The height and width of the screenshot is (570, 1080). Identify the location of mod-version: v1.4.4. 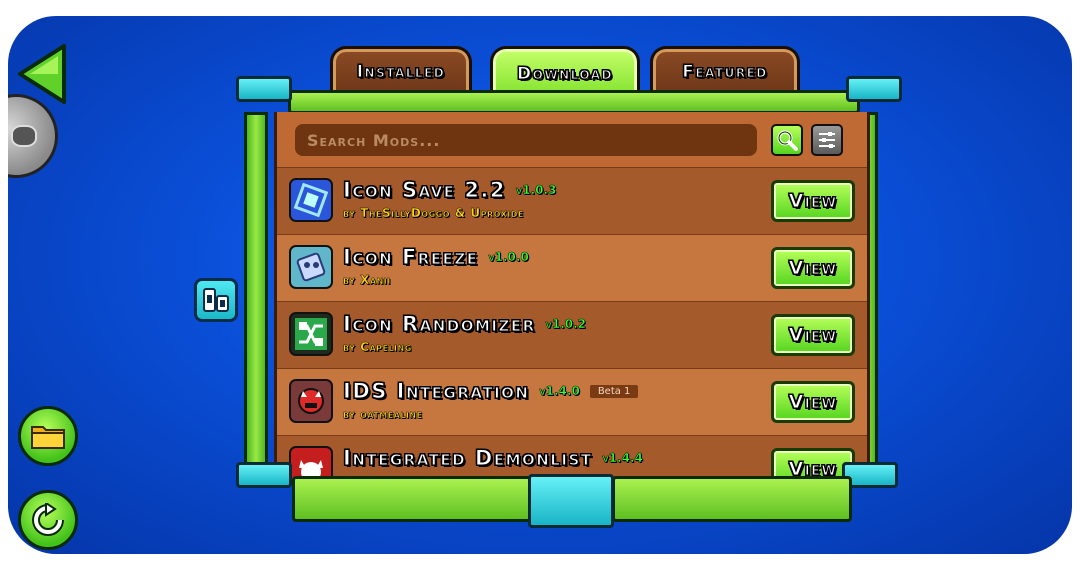
(622, 458).